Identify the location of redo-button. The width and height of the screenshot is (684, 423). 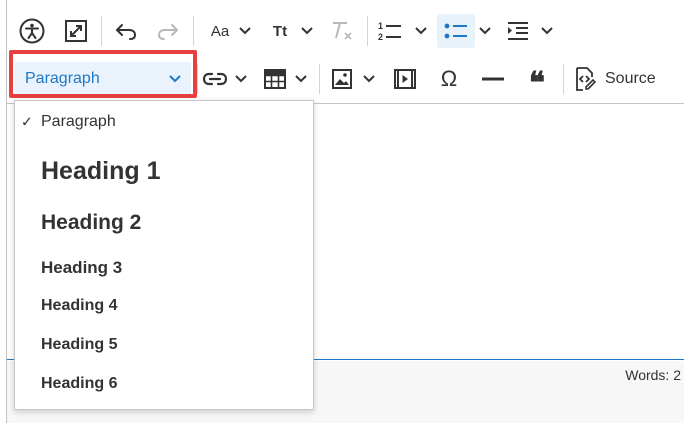
(168, 31).